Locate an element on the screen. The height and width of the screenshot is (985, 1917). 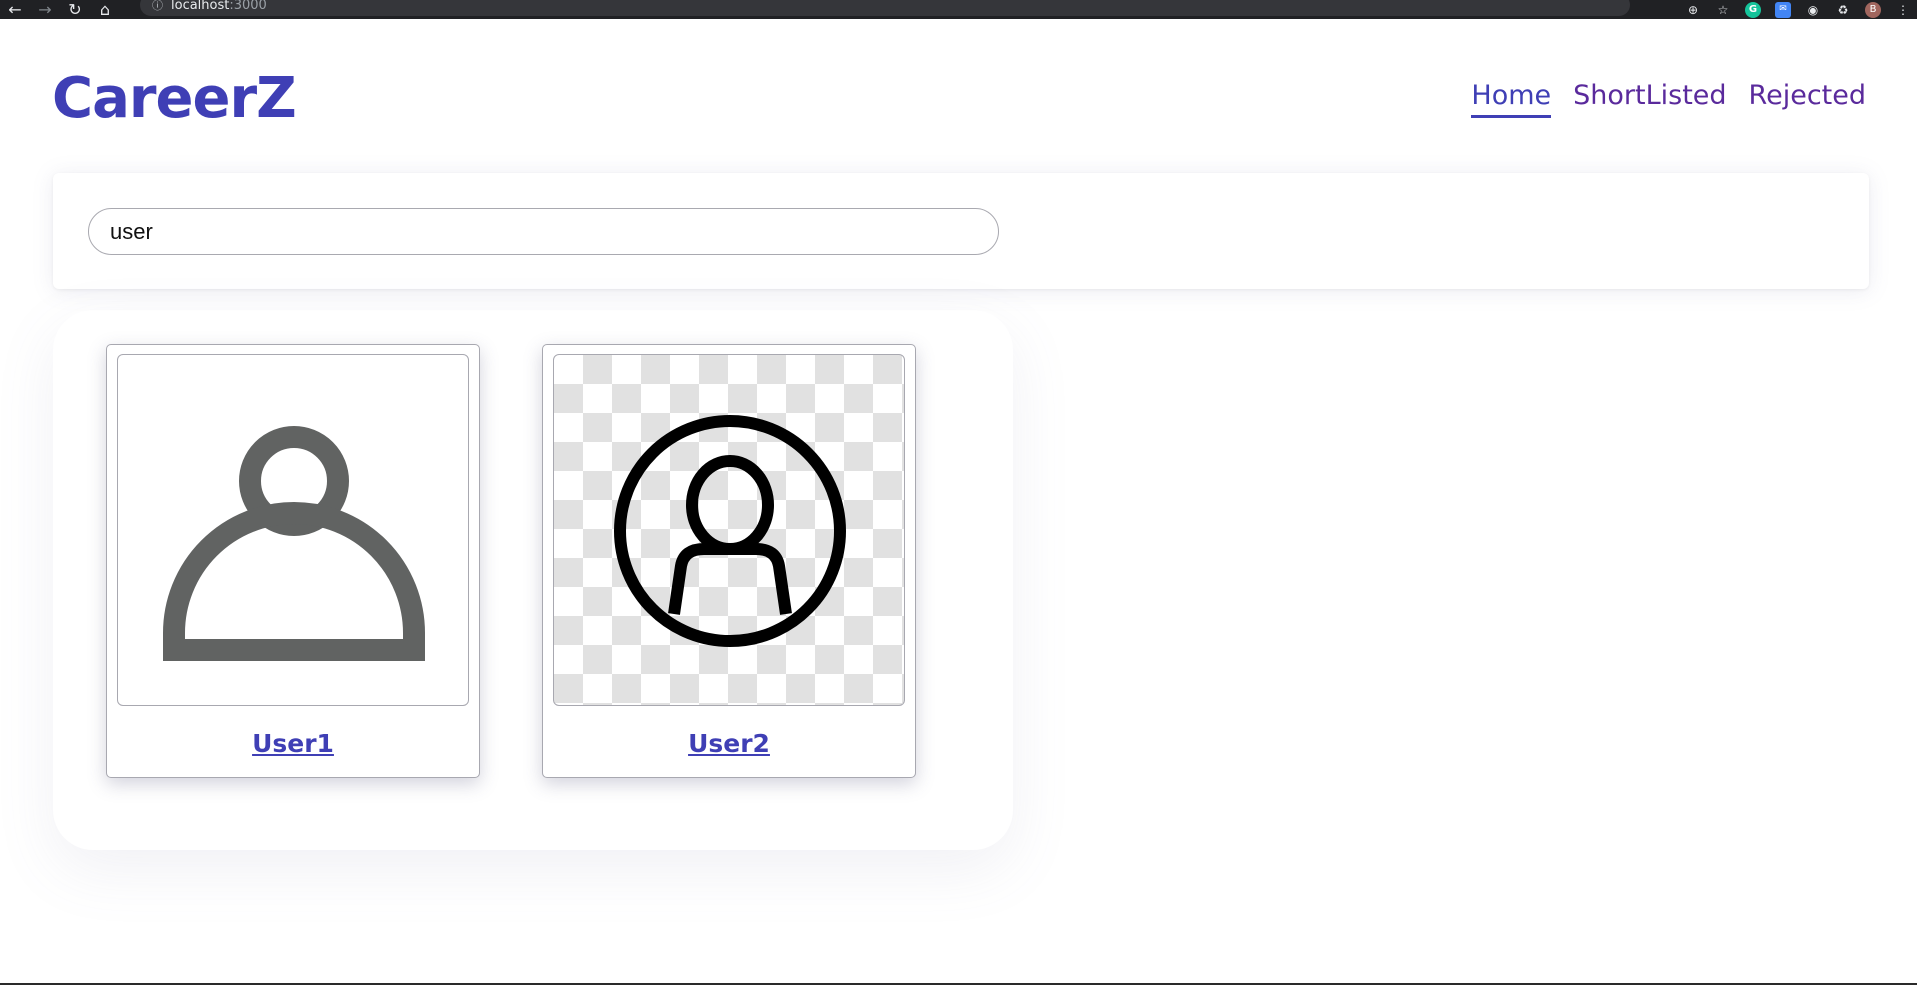
zoom-icon: ⊕ is located at coordinates (1693, 10).